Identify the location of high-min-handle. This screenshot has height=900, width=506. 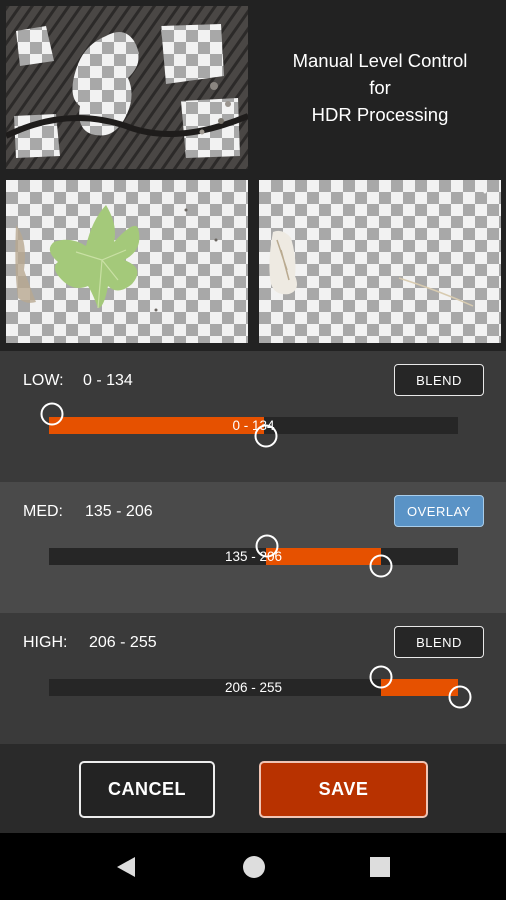
(381, 677).